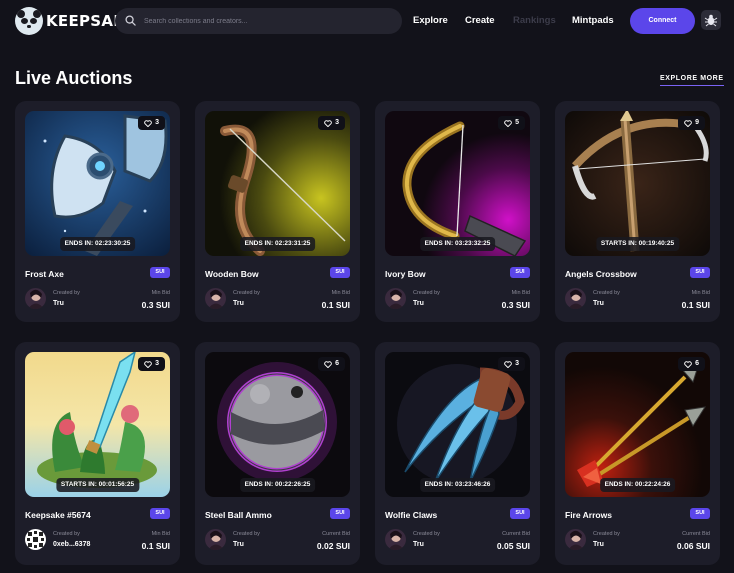 The height and width of the screenshot is (573, 734). I want to click on creator-name: 0xeb...6378, so click(71, 544).